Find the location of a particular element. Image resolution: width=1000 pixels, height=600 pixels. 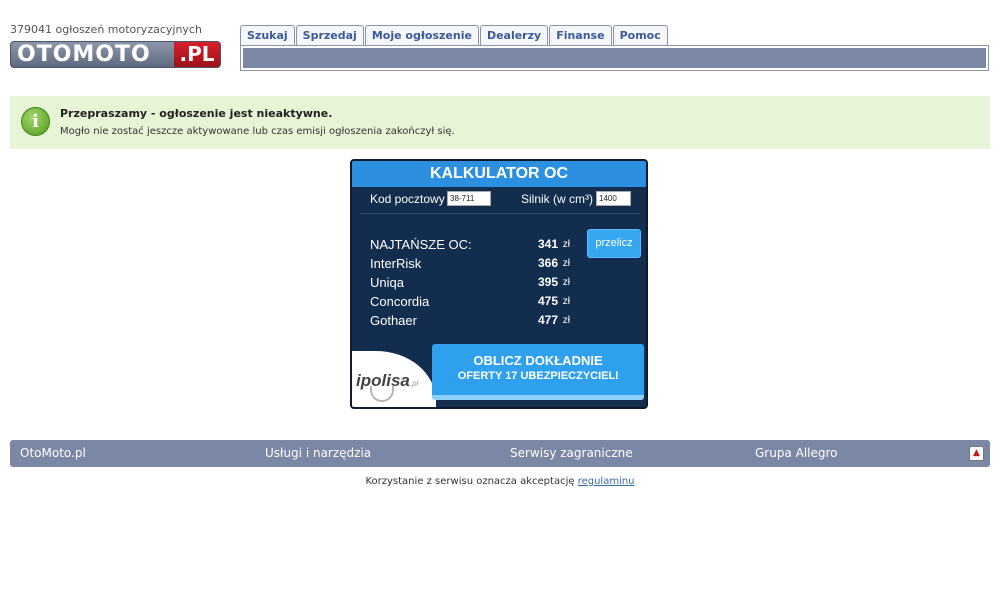

tab-finanse: Finanse is located at coordinates (580, 35).